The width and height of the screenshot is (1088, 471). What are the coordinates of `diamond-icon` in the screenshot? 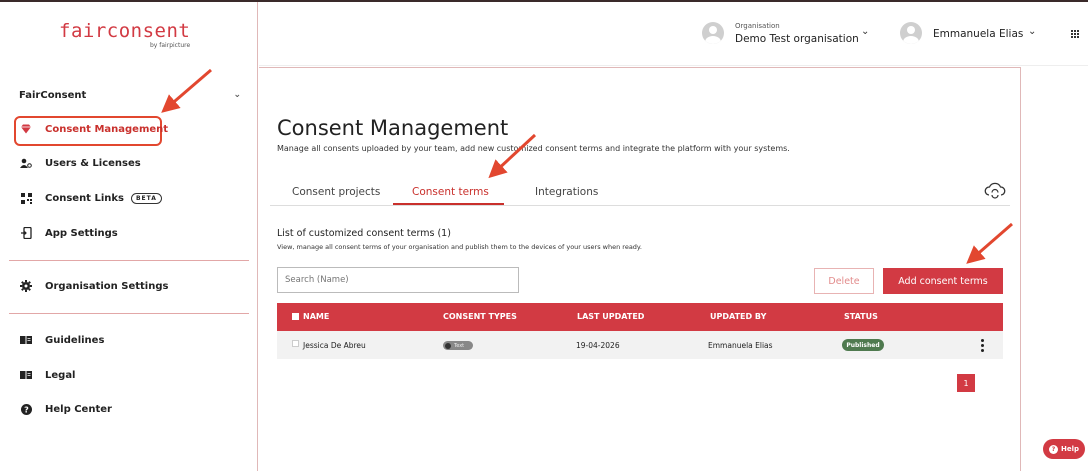 It's located at (26, 129).